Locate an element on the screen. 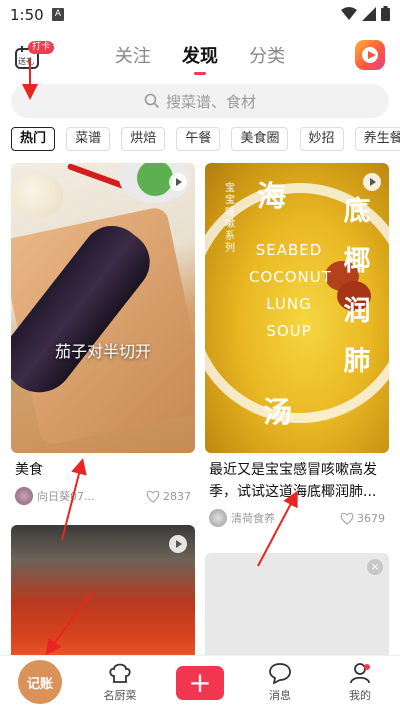 This screenshot has width=400, height=710. tab-category: 分类 is located at coordinates (267, 55).